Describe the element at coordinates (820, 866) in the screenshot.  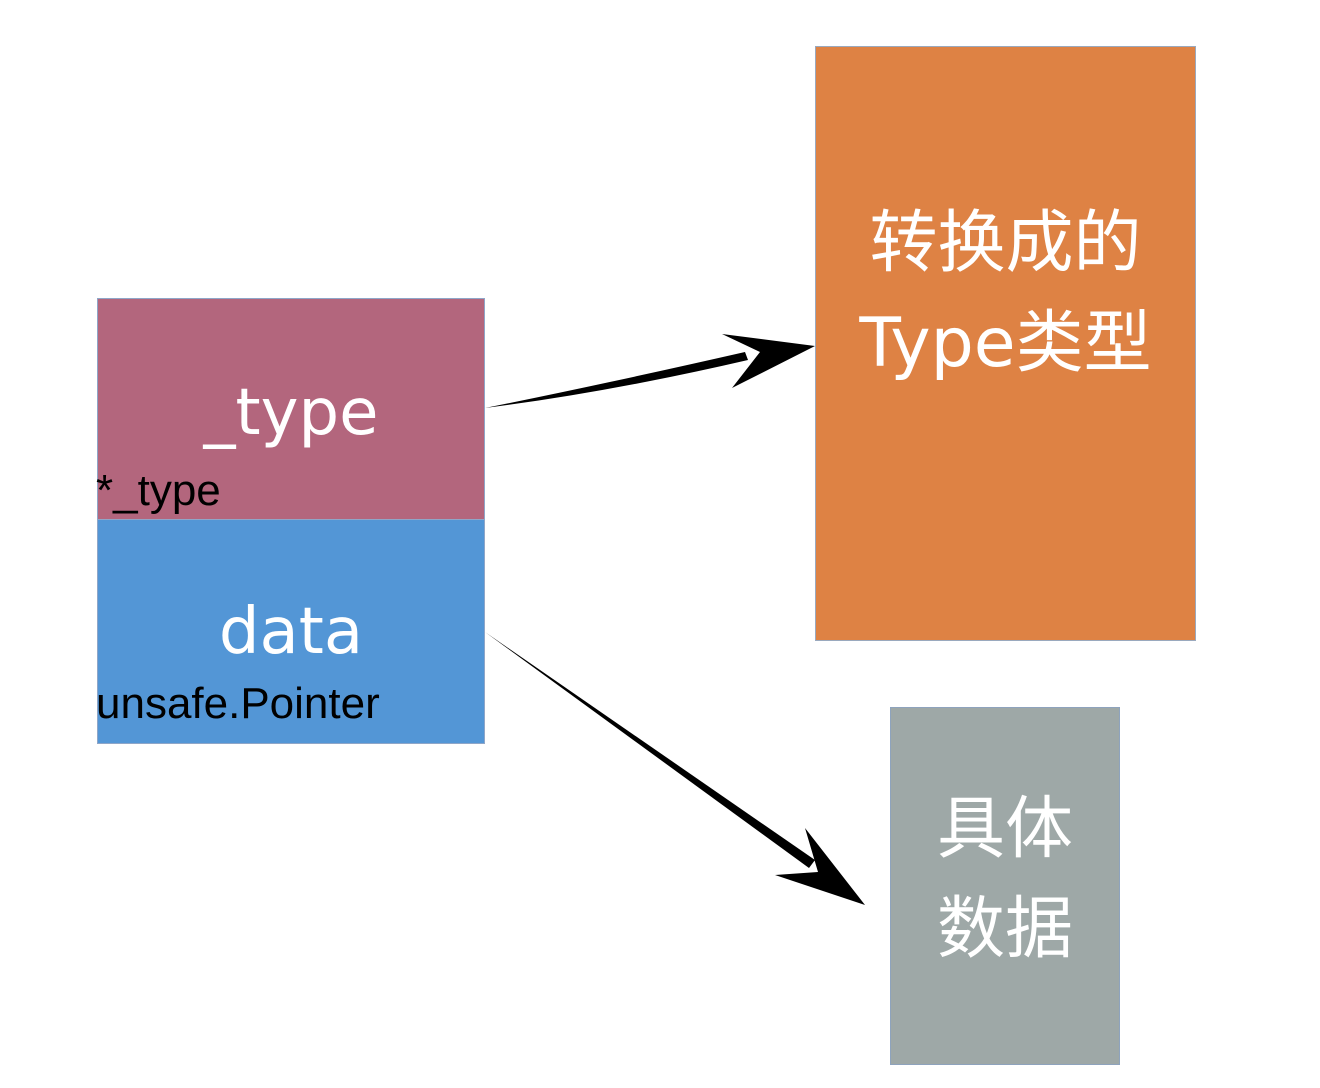
I see `arrow-to-data-head` at that location.